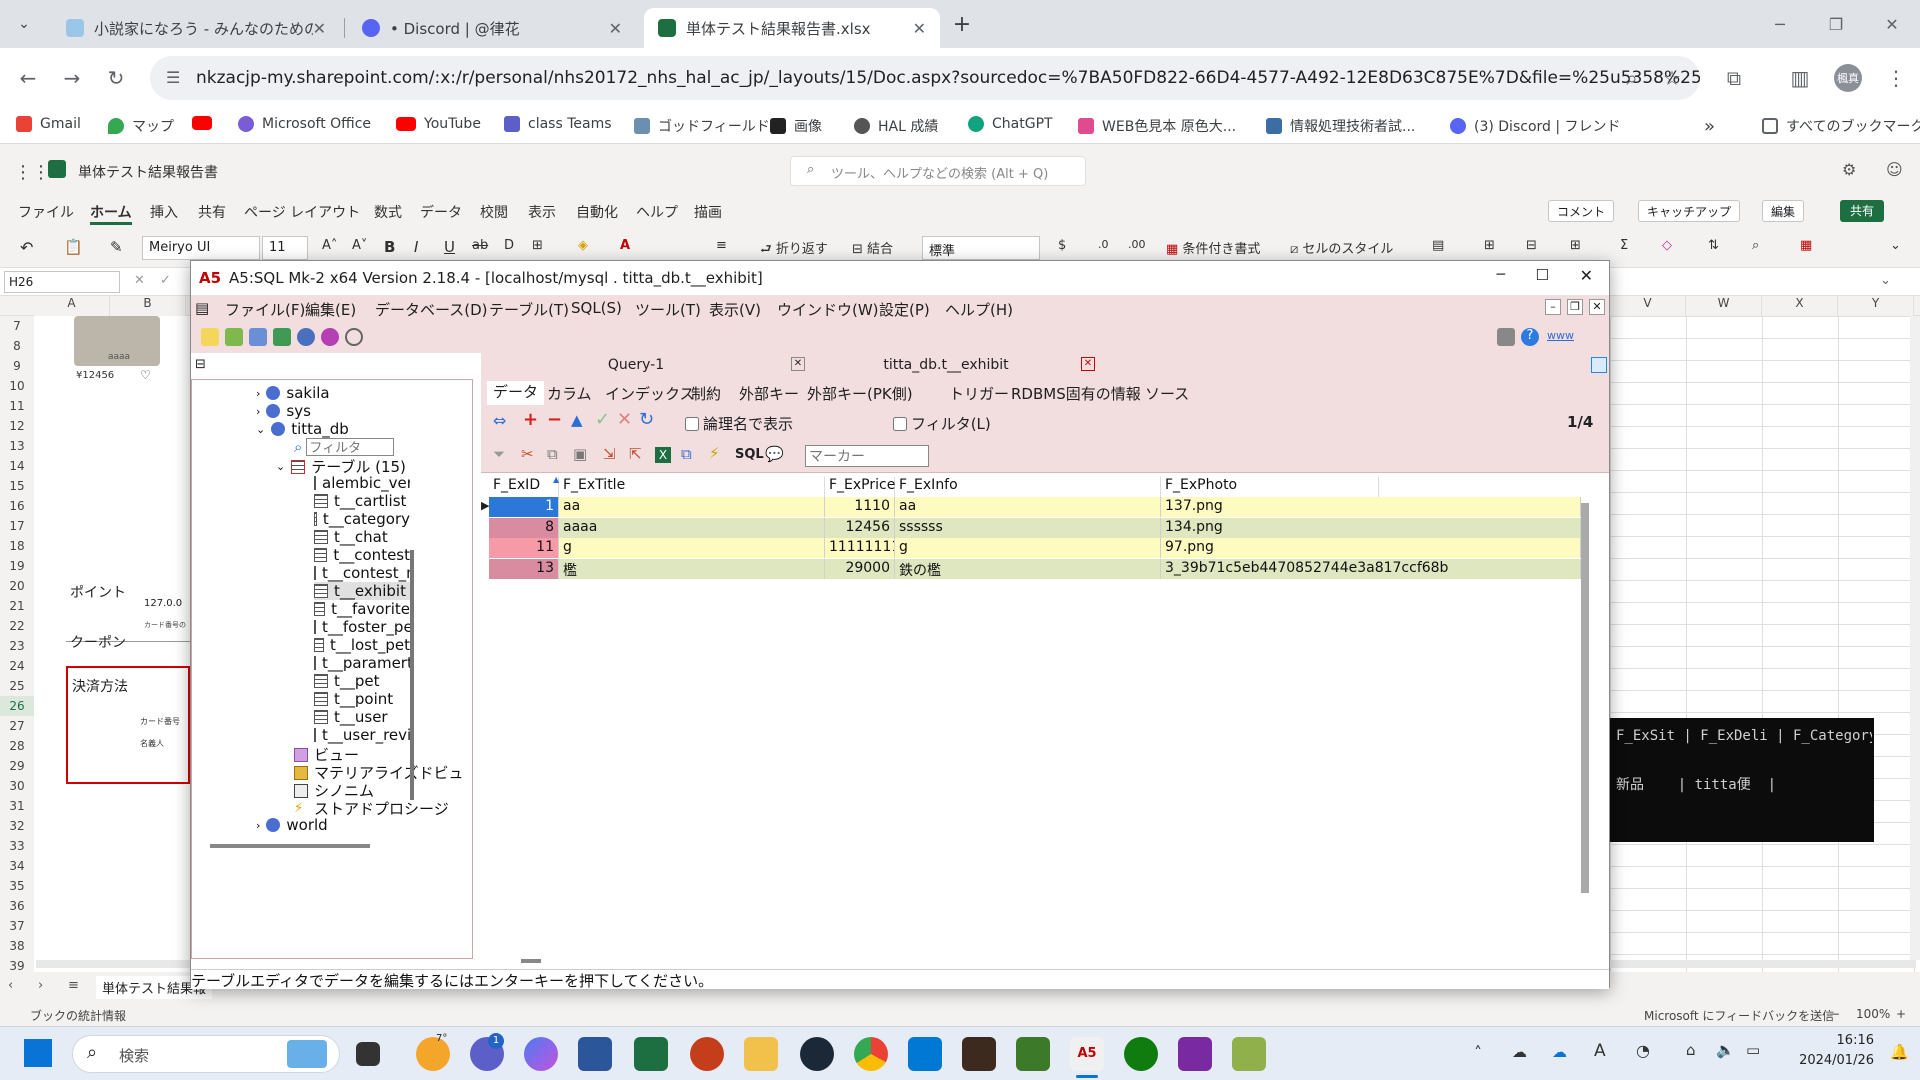 The image size is (1920, 1080). What do you see at coordinates (552, 454) in the screenshot?
I see `copy-icon: ⧉` at bounding box center [552, 454].